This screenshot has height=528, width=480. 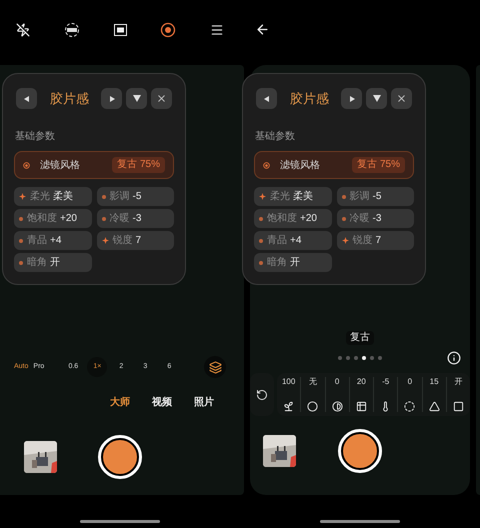 I want to click on reset-icon, so click(x=262, y=394).